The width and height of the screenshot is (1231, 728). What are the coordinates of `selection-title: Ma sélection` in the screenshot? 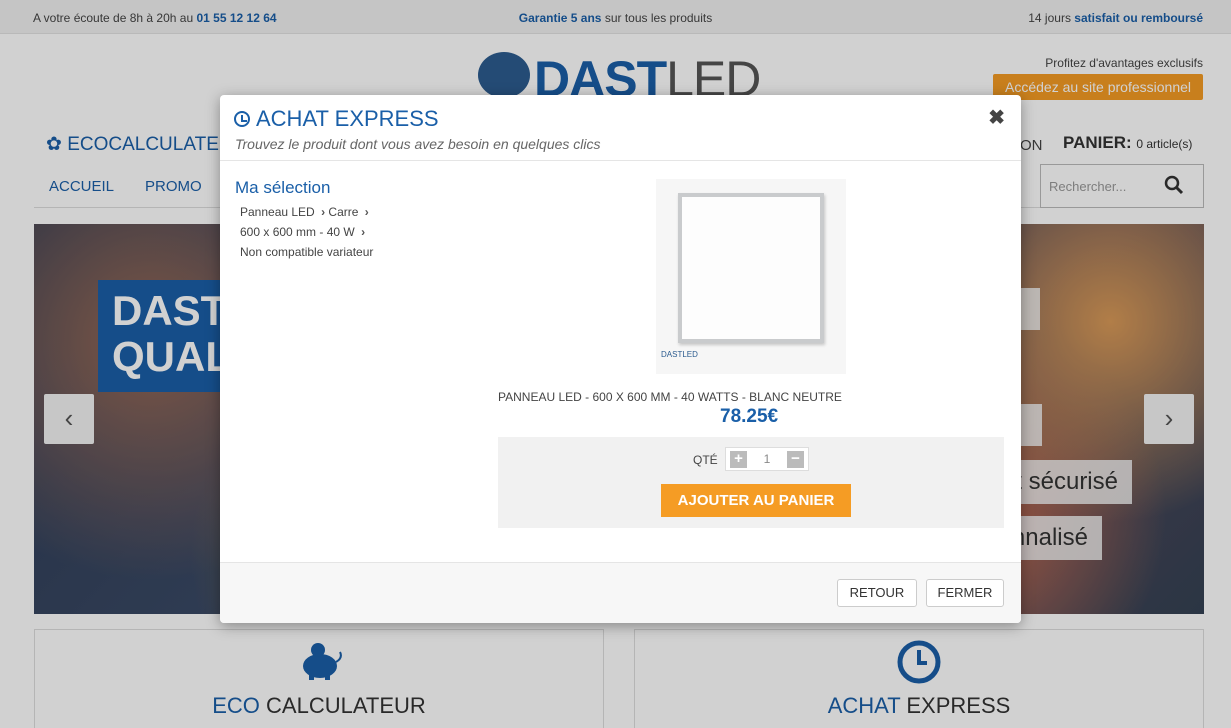 It's located at (283, 187).